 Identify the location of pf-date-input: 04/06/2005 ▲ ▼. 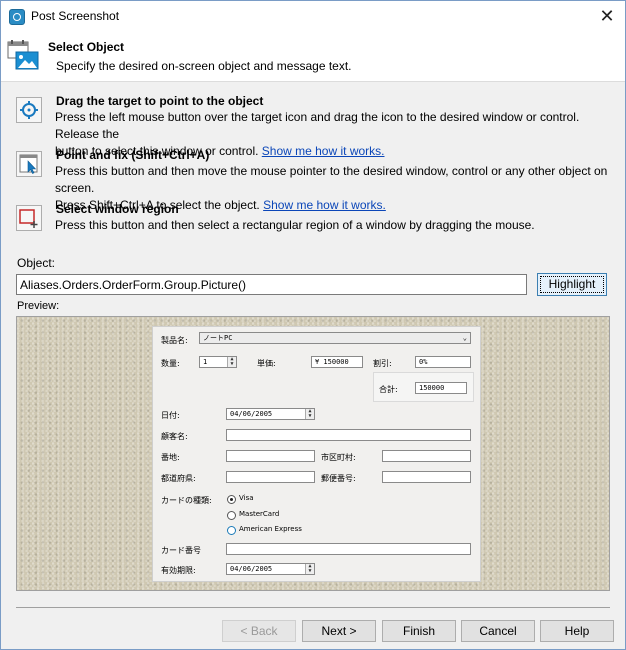
(270, 414).